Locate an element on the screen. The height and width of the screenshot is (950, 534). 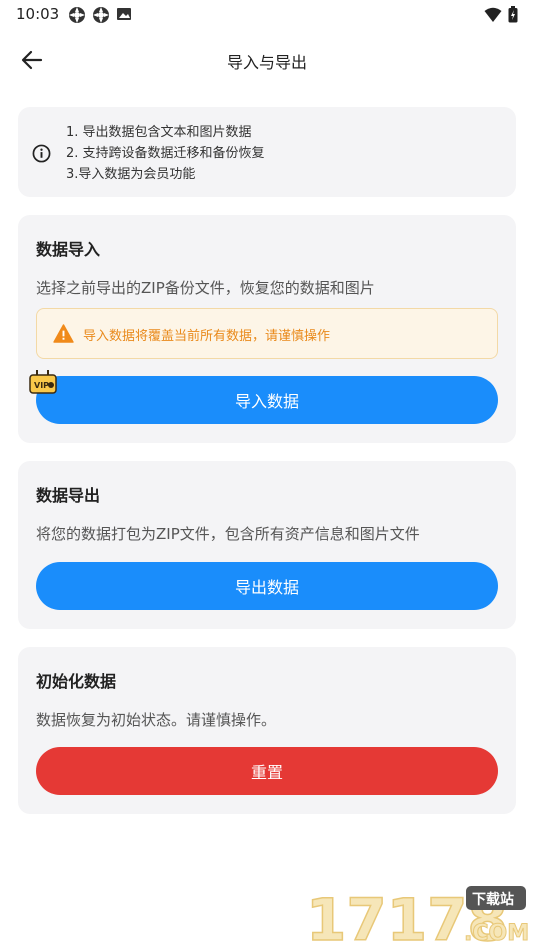
reset-description: 数据恢复为初始状态。请谨慎操作。 is located at coordinates (156, 720).